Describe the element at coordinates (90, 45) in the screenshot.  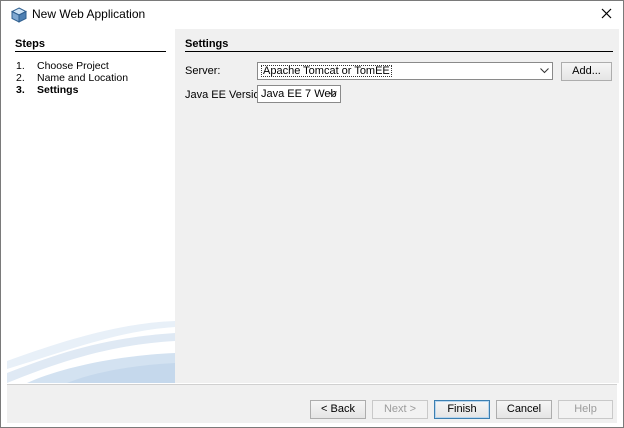
I see `steps-heading: Steps` at that location.